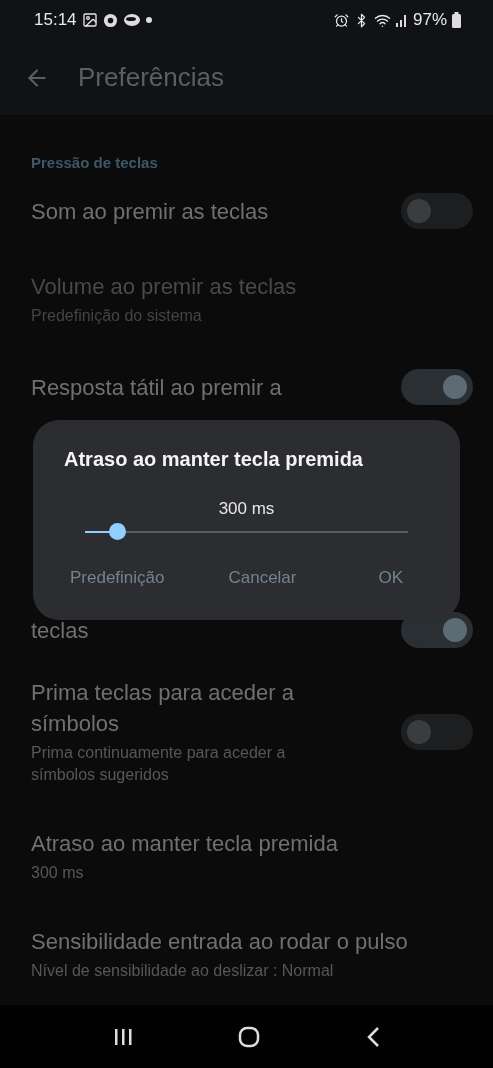 Image resolution: width=493 pixels, height=1068 pixels. Describe the element at coordinates (181, 708) in the screenshot. I see `setting-title: Prima teclas para aceder a símbolos` at that location.